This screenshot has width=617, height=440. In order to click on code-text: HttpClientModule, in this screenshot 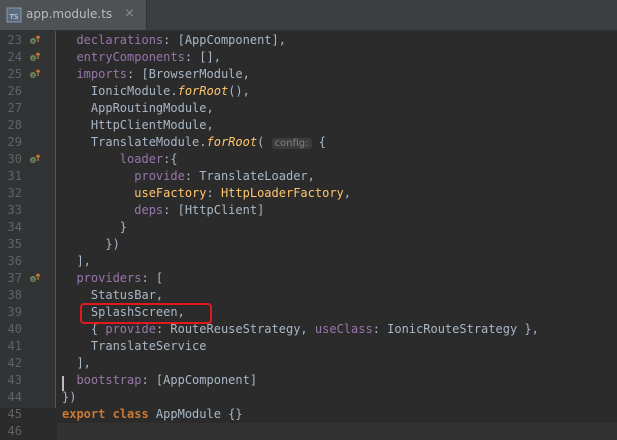, I will do `click(138, 125)`.